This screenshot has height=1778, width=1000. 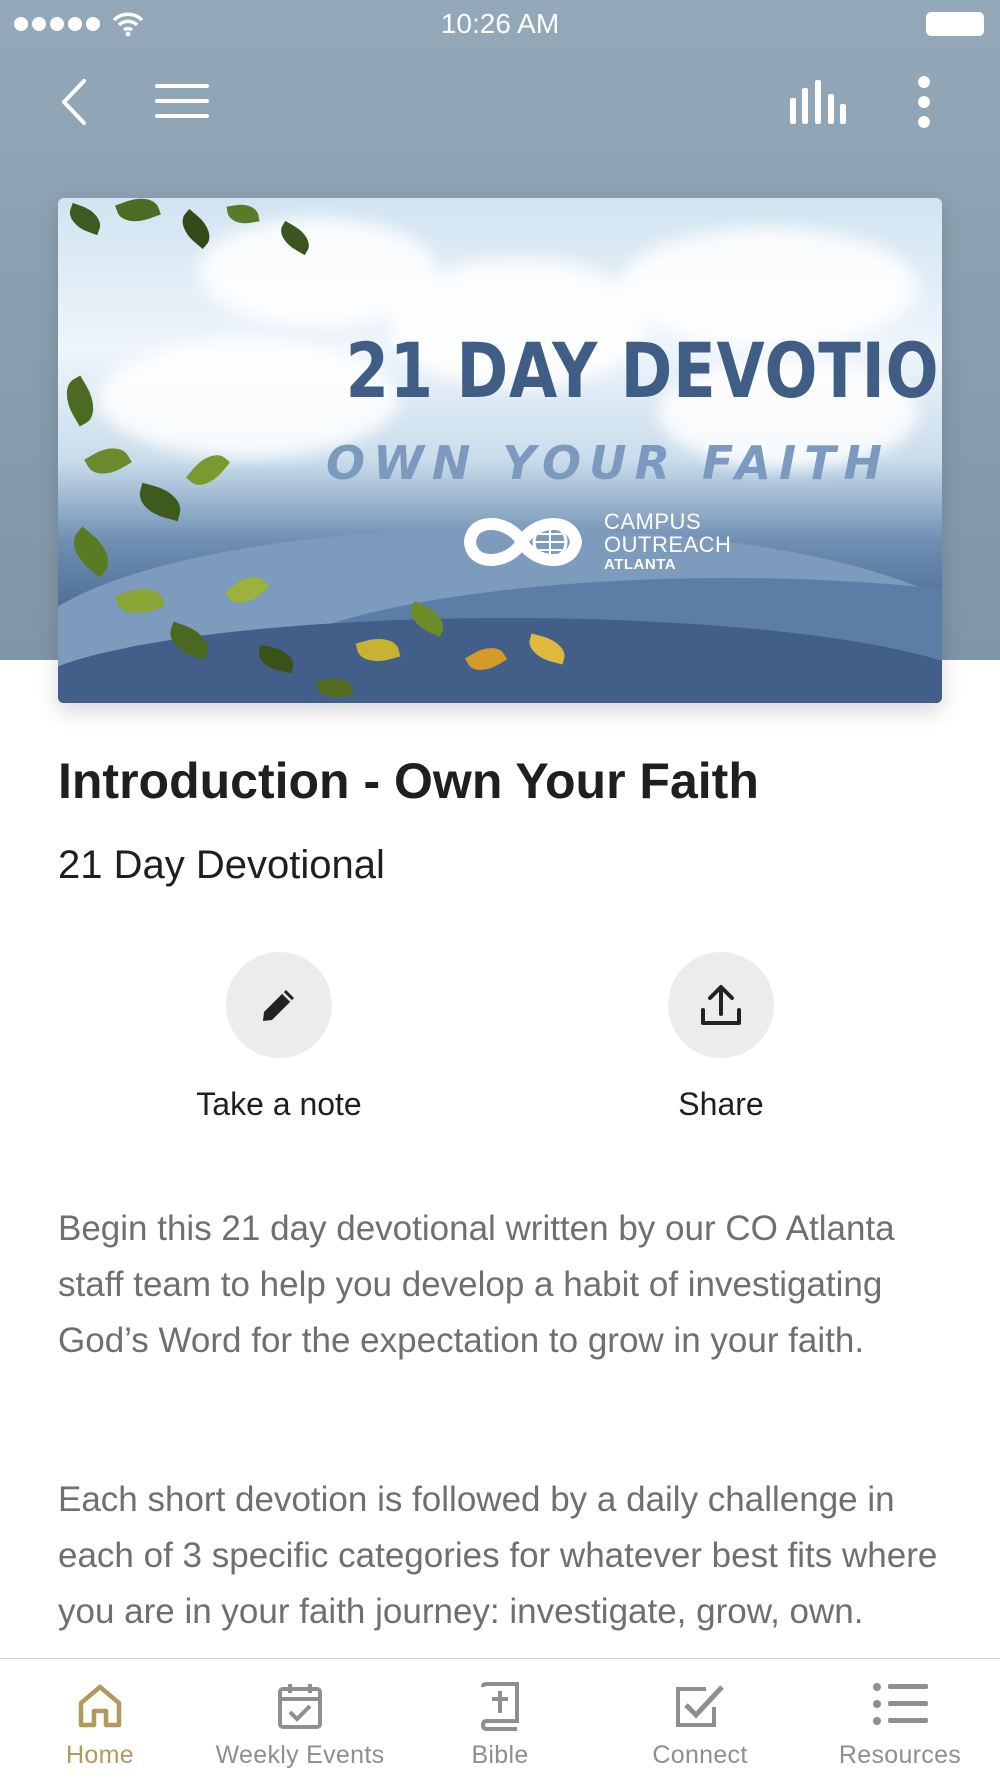 I want to click on tab-bible: Bible, so click(x=500, y=1718).